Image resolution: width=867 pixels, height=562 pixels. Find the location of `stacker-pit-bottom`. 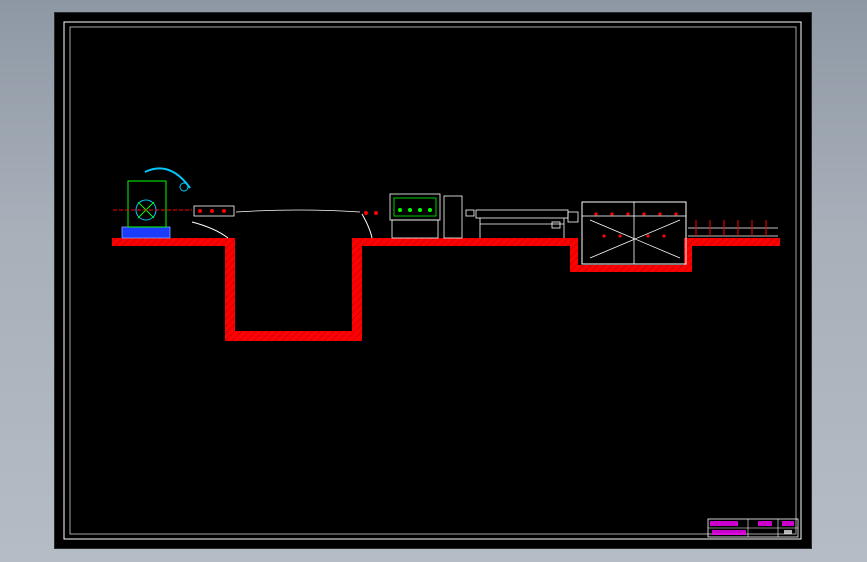

stacker-pit-bottom is located at coordinates (630, 268).